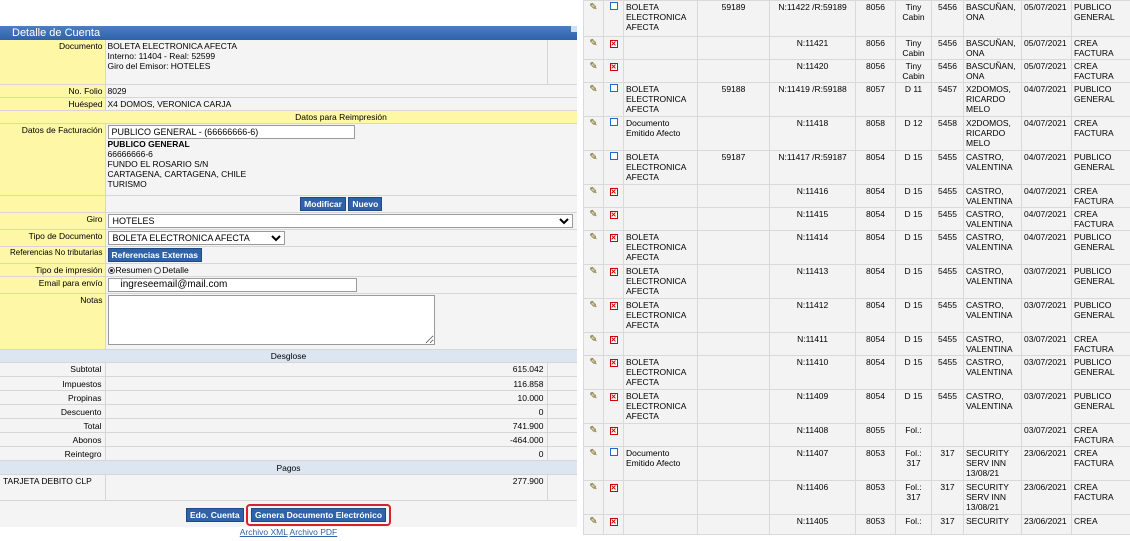 Image resolution: width=1130 pixels, height=541 pixels. Describe the element at coordinates (875, 406) in the screenshot. I see `num-cell: 8054` at that location.